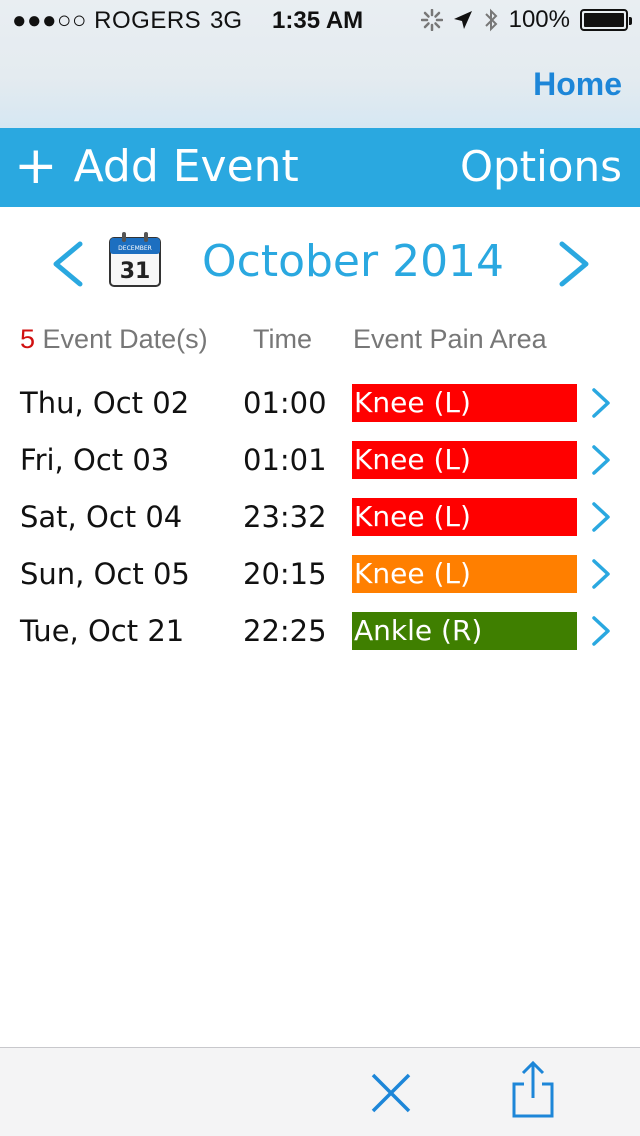 Image resolution: width=640 pixels, height=1136 pixels. I want to click on event-row: Sun, Oct 05 20:15 Knee (L), so click(320, 575).